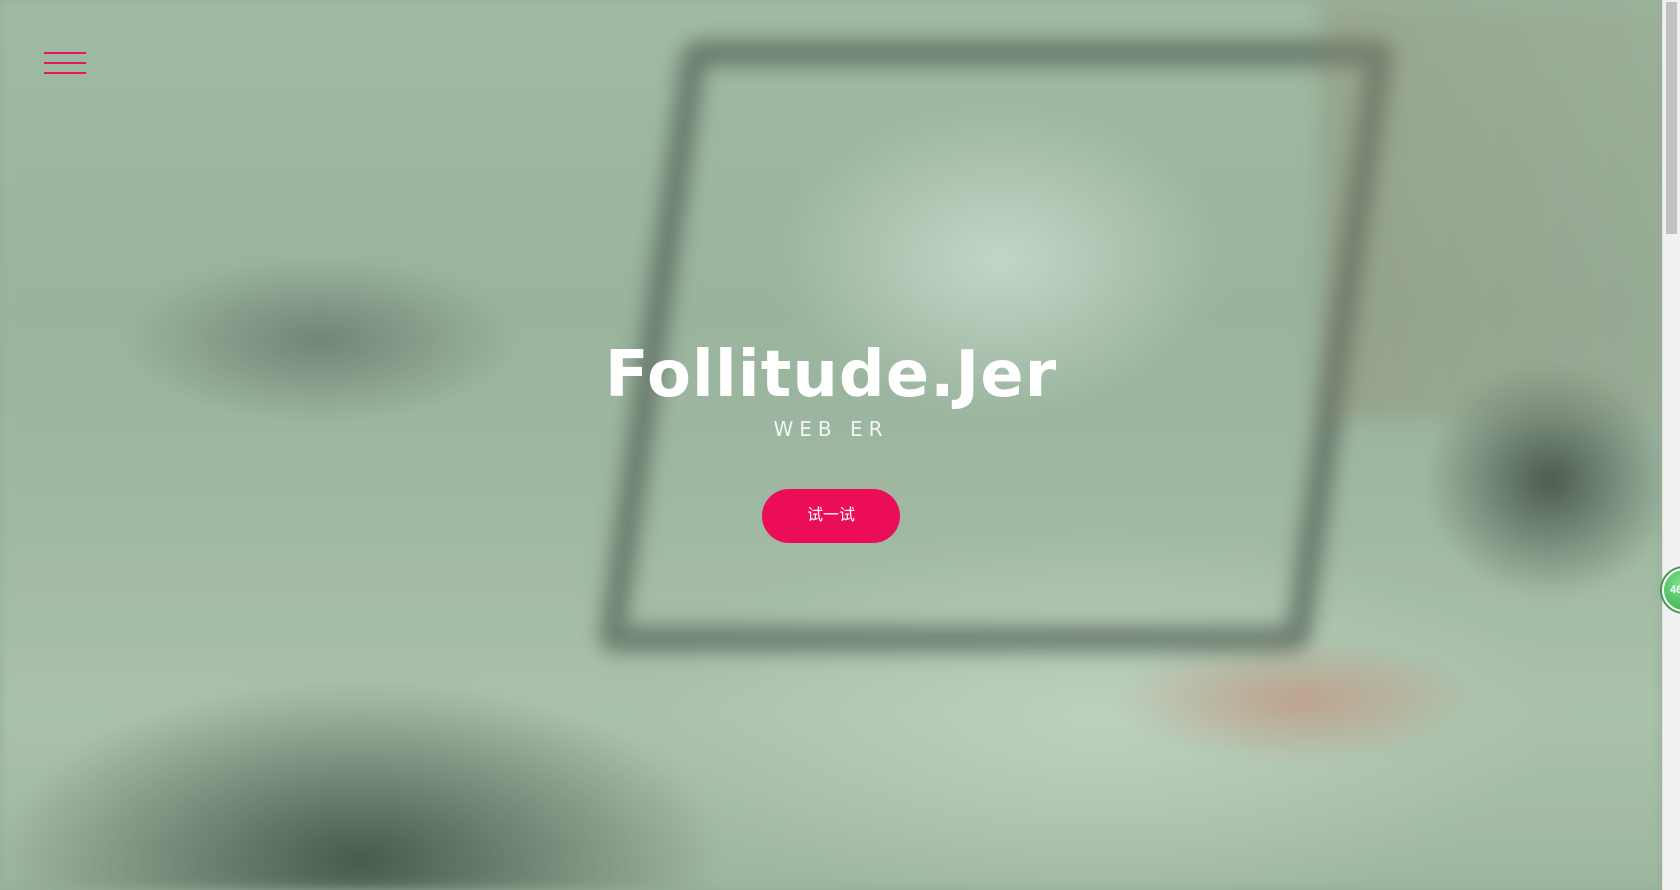  What do you see at coordinates (831, 516) in the screenshot?
I see `try-button: 试一试` at bounding box center [831, 516].